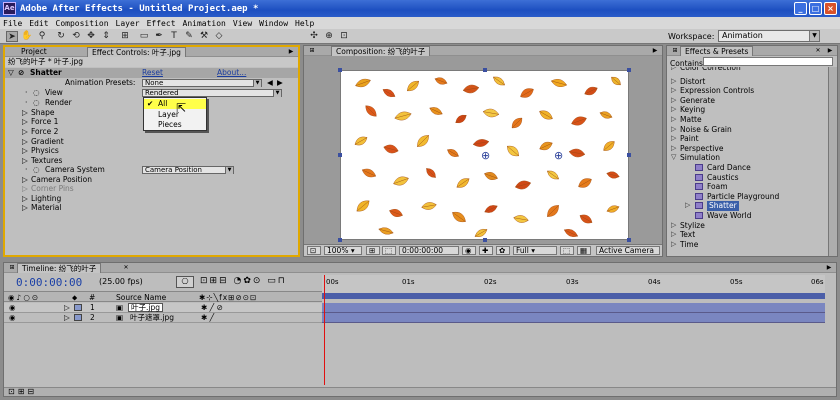 This screenshot has width=840, height=400. What do you see at coordinates (175, 125) in the screenshot?
I see `menu-option-pieces: Pieces` at bounding box center [175, 125].